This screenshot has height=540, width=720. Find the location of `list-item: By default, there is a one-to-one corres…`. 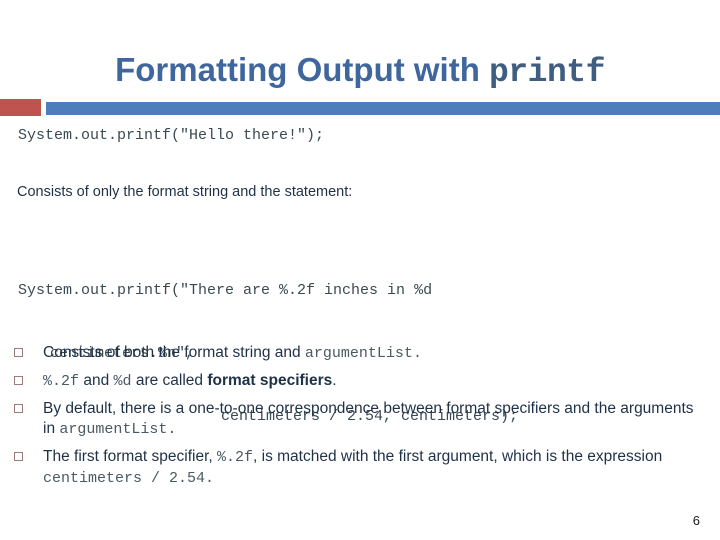

list-item: By default, there is a one-to-one corres… is located at coordinates (354, 419).